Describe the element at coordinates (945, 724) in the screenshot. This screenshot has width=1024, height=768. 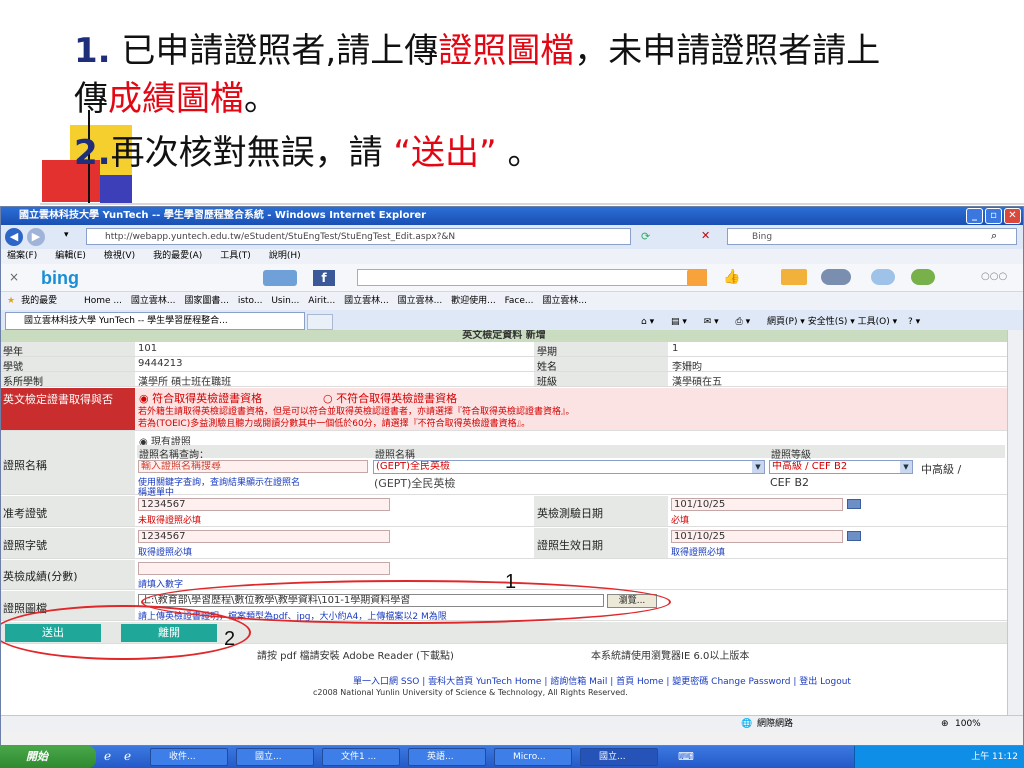
I see `zoom-icon: ⊕` at that location.